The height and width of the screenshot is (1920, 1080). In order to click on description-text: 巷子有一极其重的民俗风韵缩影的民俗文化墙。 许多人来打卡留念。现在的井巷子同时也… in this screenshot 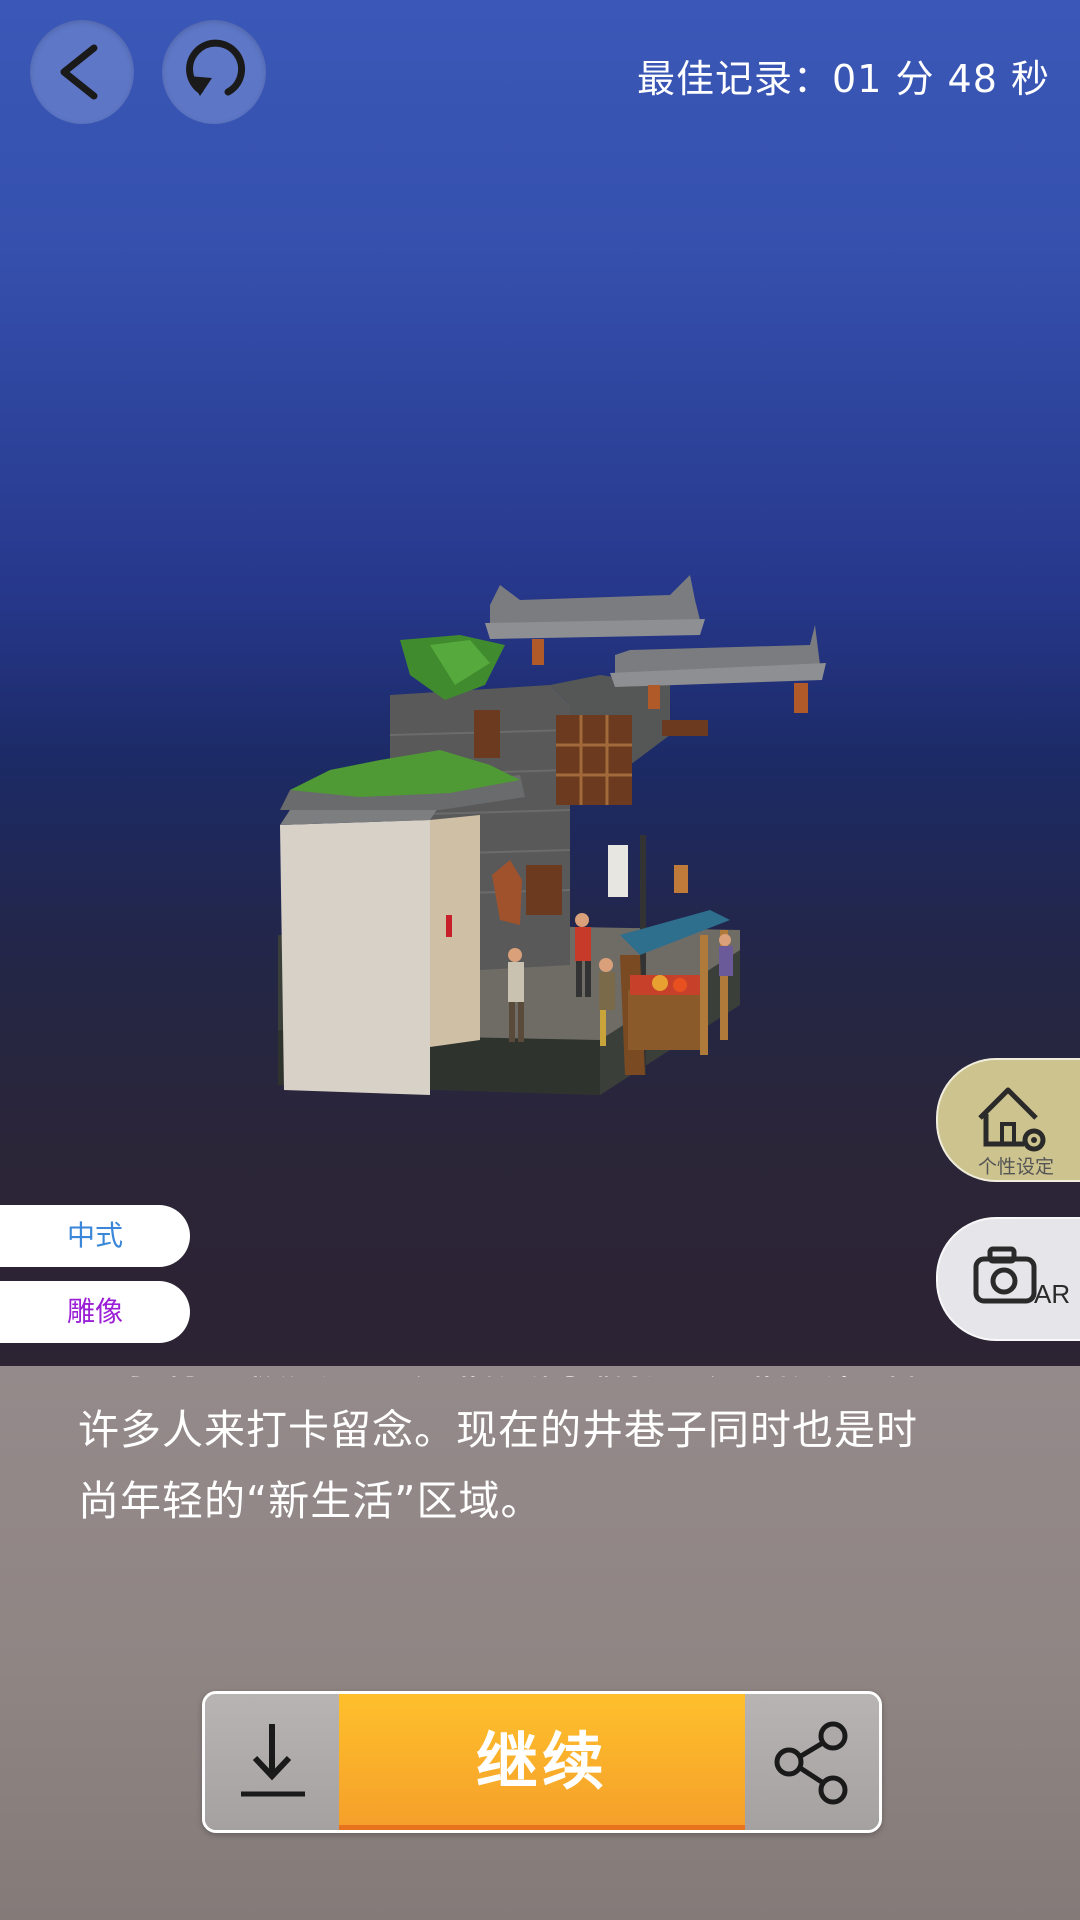, I will do `click(548, 1456)`.